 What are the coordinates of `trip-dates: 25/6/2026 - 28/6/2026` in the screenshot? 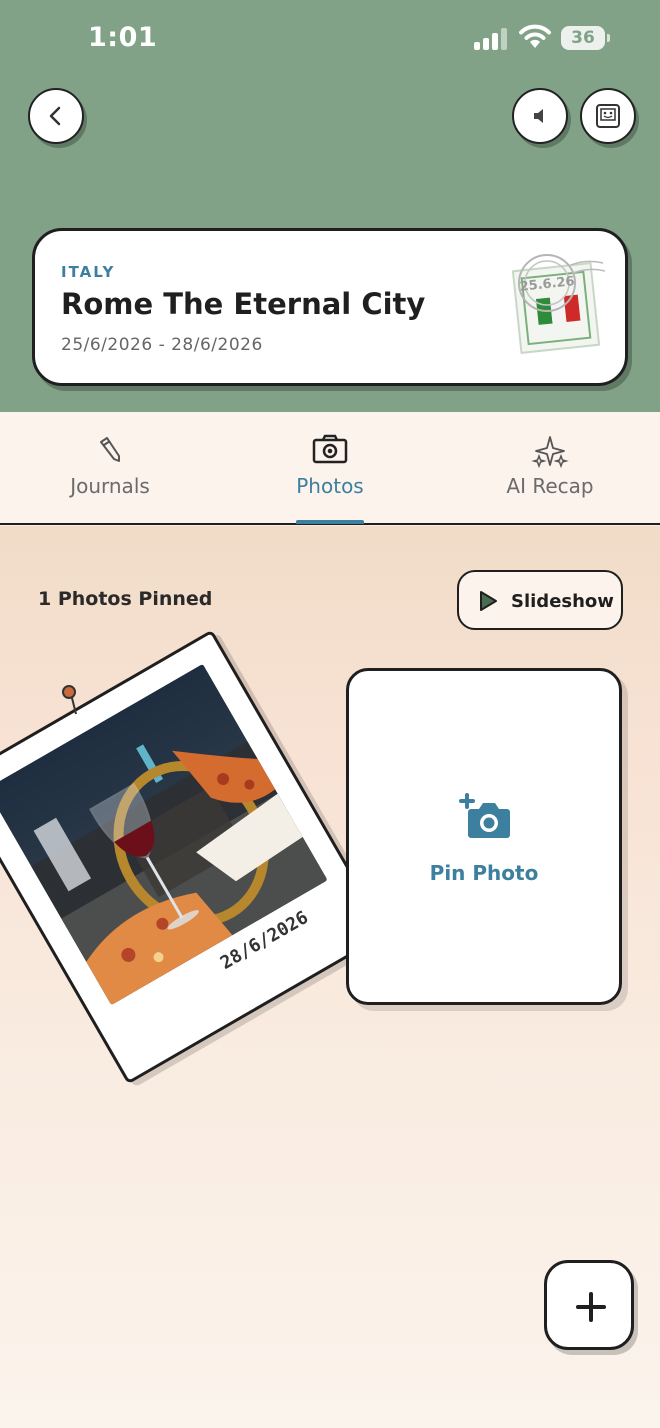 It's located at (162, 345).